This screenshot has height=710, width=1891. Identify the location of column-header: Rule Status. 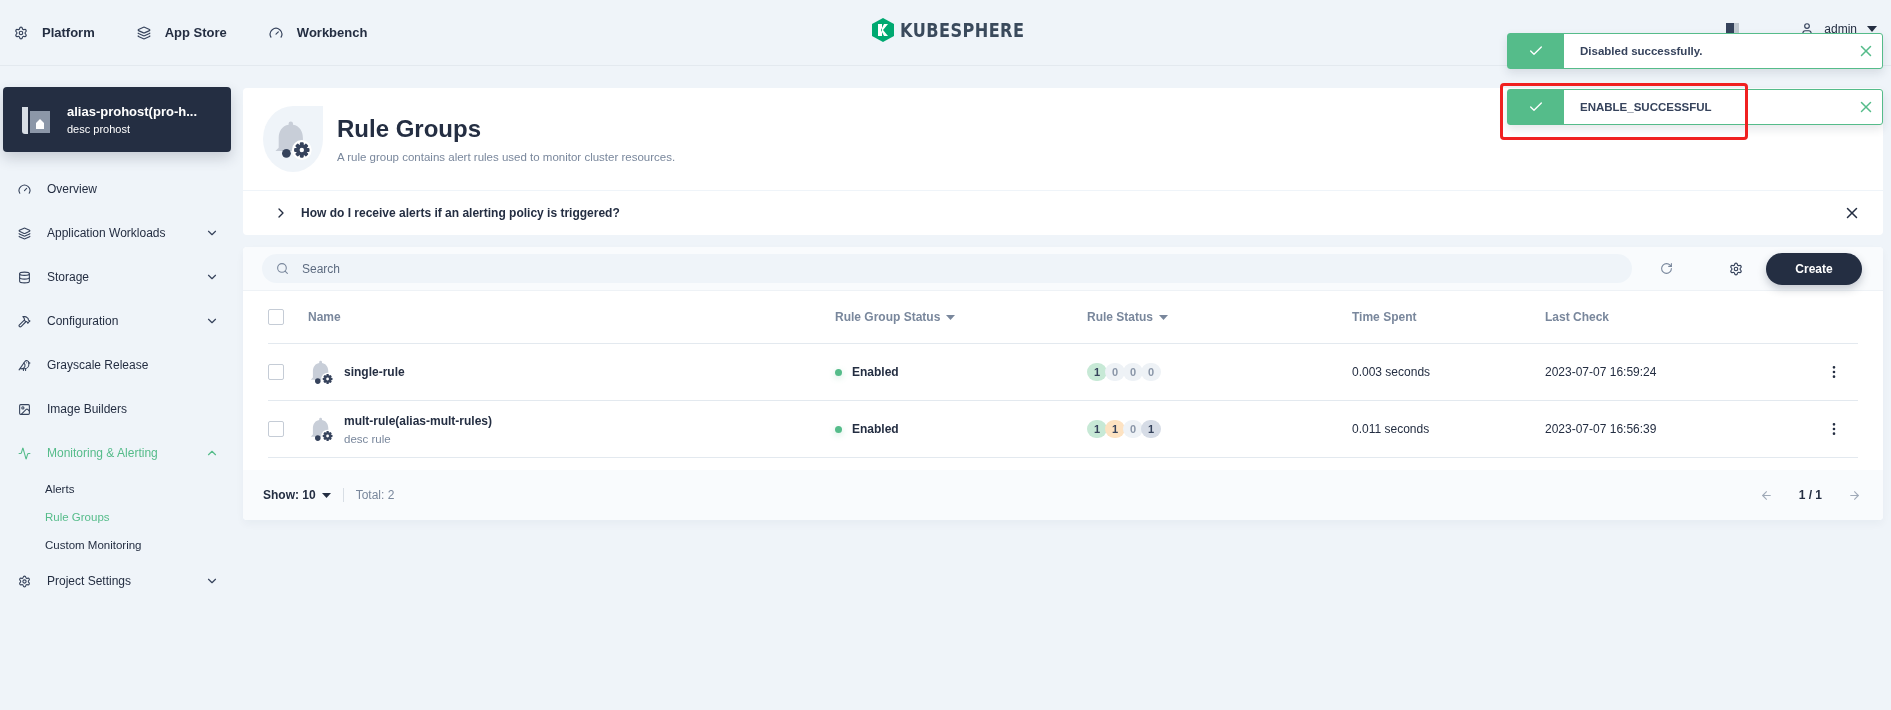
(1219, 317).